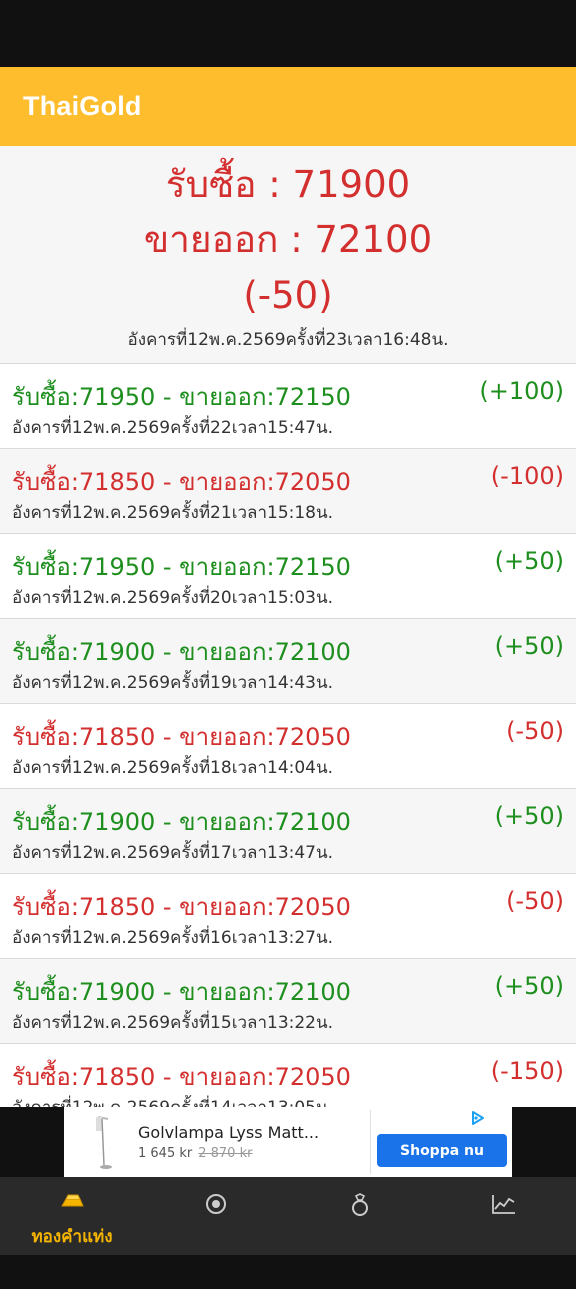 This screenshot has width=576, height=1289. I want to click on history-change: (+100), so click(521, 391).